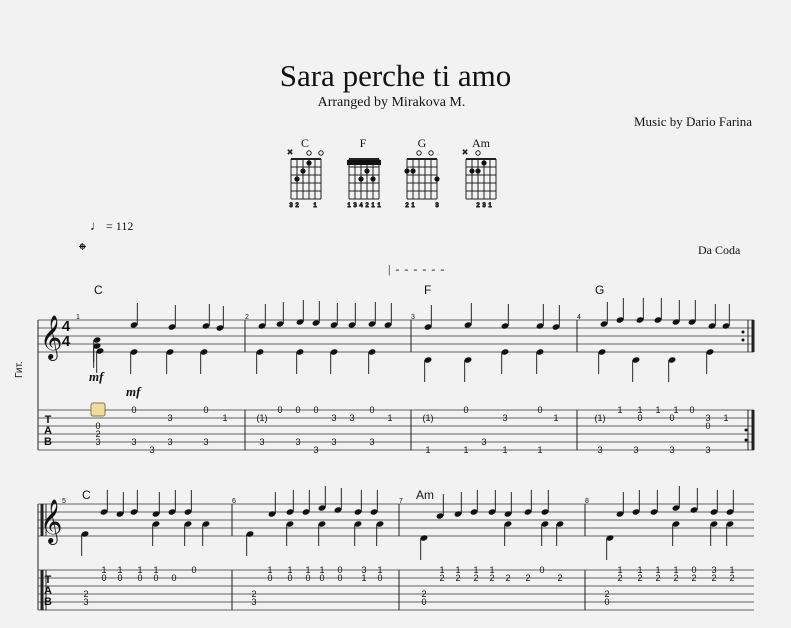  Describe the element at coordinates (86, 495) in the screenshot. I see `system-chord-c-2: C` at that location.